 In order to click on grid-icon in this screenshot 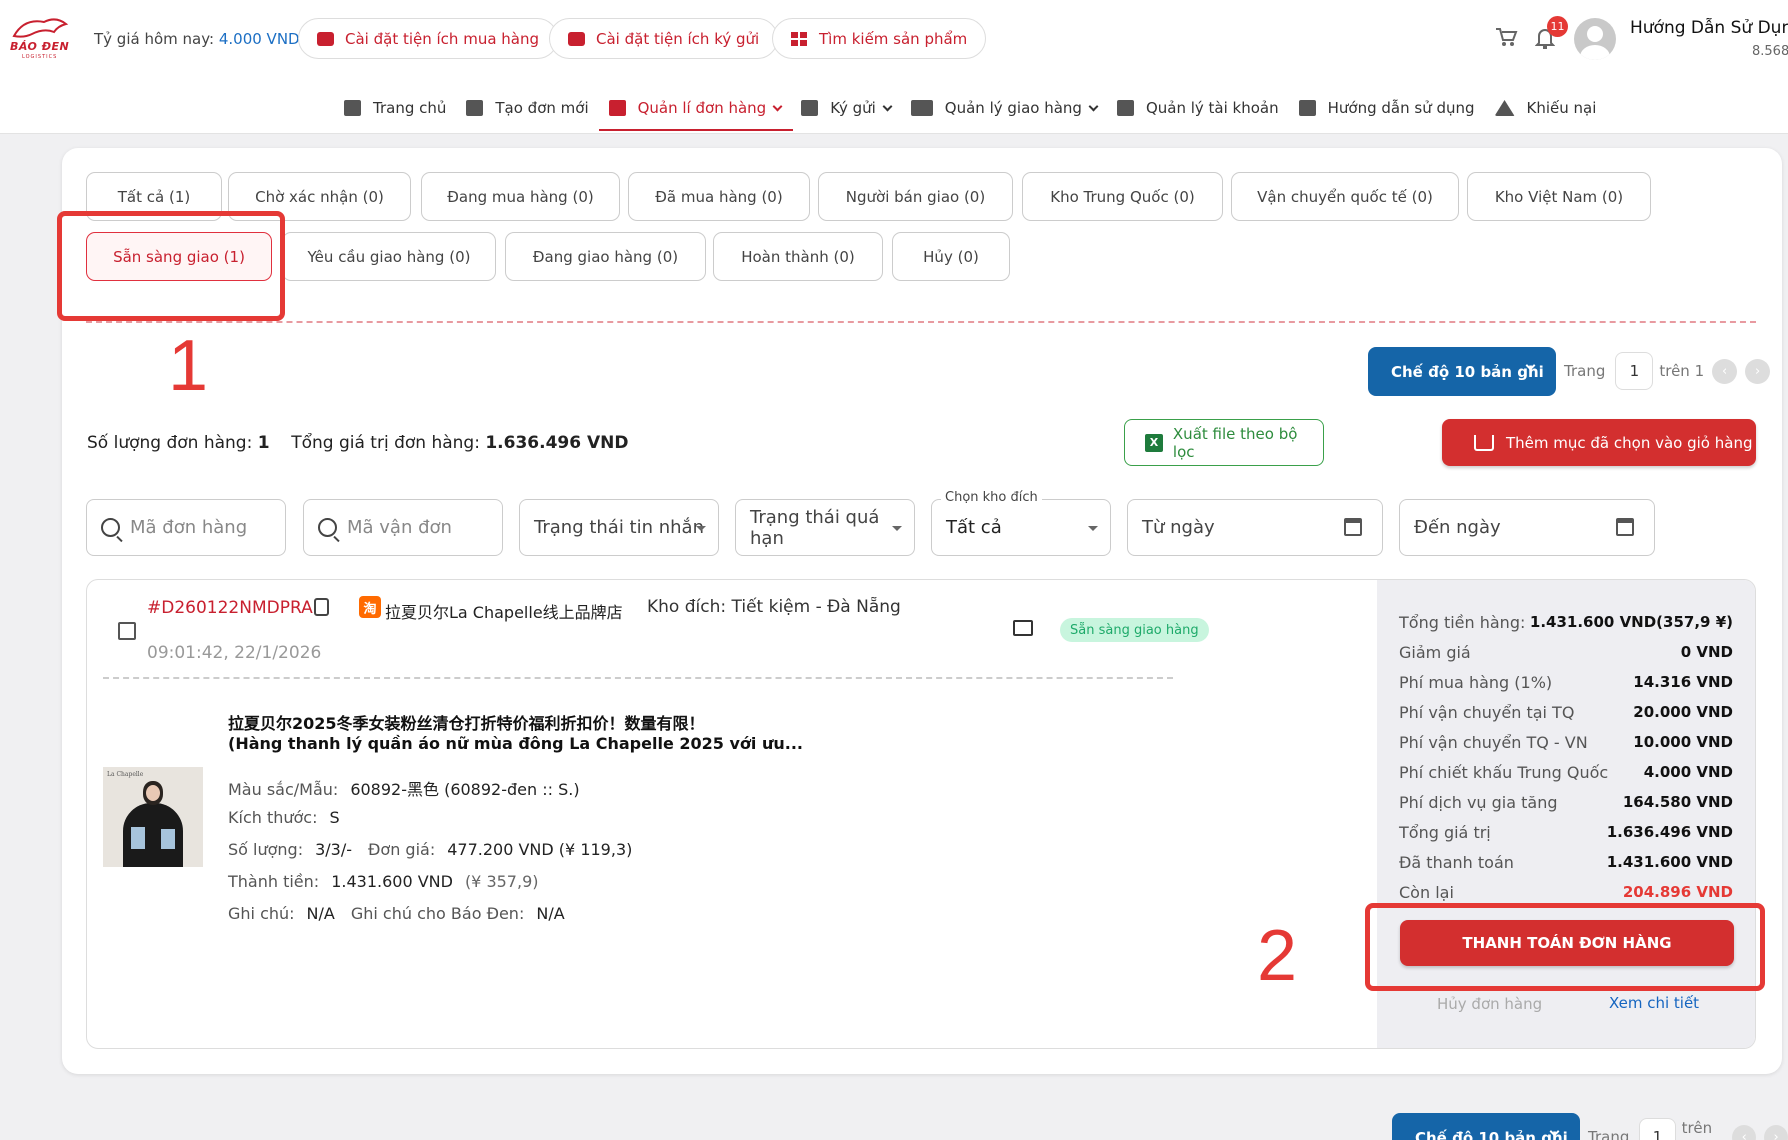, I will do `click(799, 38)`.